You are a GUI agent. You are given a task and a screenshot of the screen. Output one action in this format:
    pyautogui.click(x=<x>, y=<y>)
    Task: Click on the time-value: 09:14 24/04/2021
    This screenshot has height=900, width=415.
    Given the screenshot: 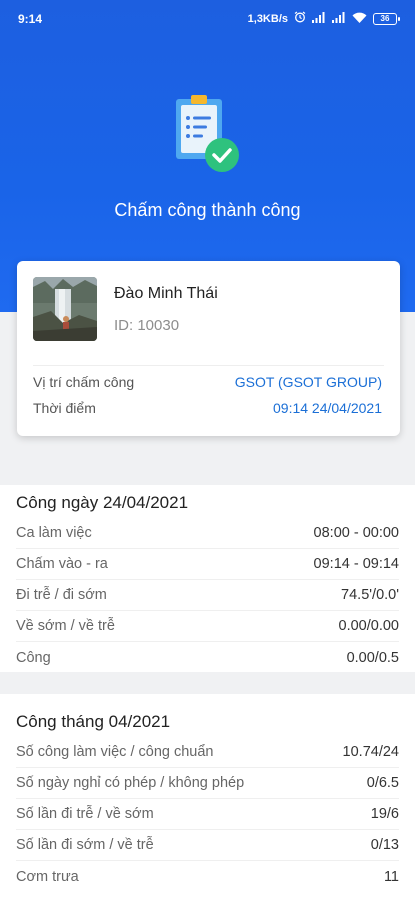 What is the action you would take?
    pyautogui.click(x=327, y=408)
    